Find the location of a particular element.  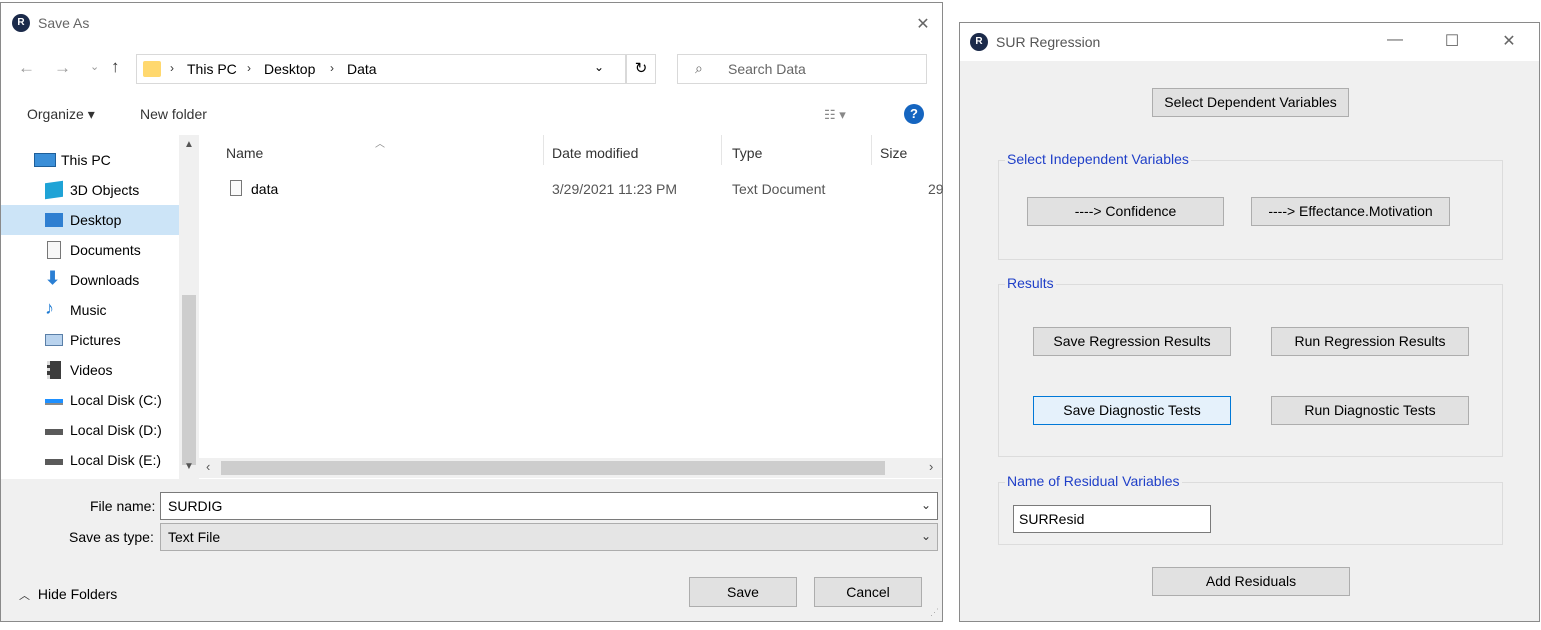

save-diagnostic-tests-button: Save Diagnostic Tests is located at coordinates (1132, 410).